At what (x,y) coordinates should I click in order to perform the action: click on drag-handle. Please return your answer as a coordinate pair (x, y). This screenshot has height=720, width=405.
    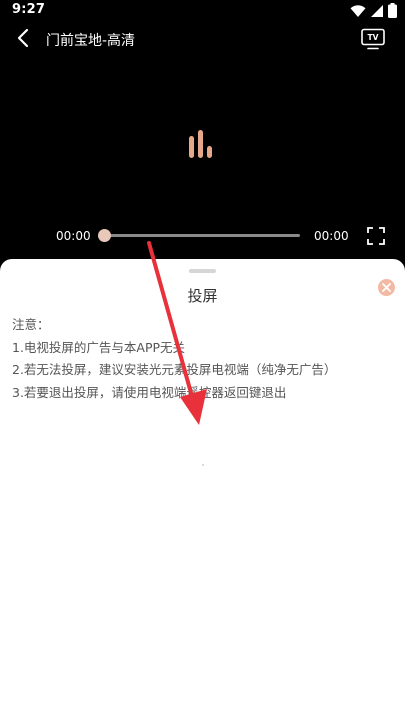
    Looking at the image, I should click on (202, 271).